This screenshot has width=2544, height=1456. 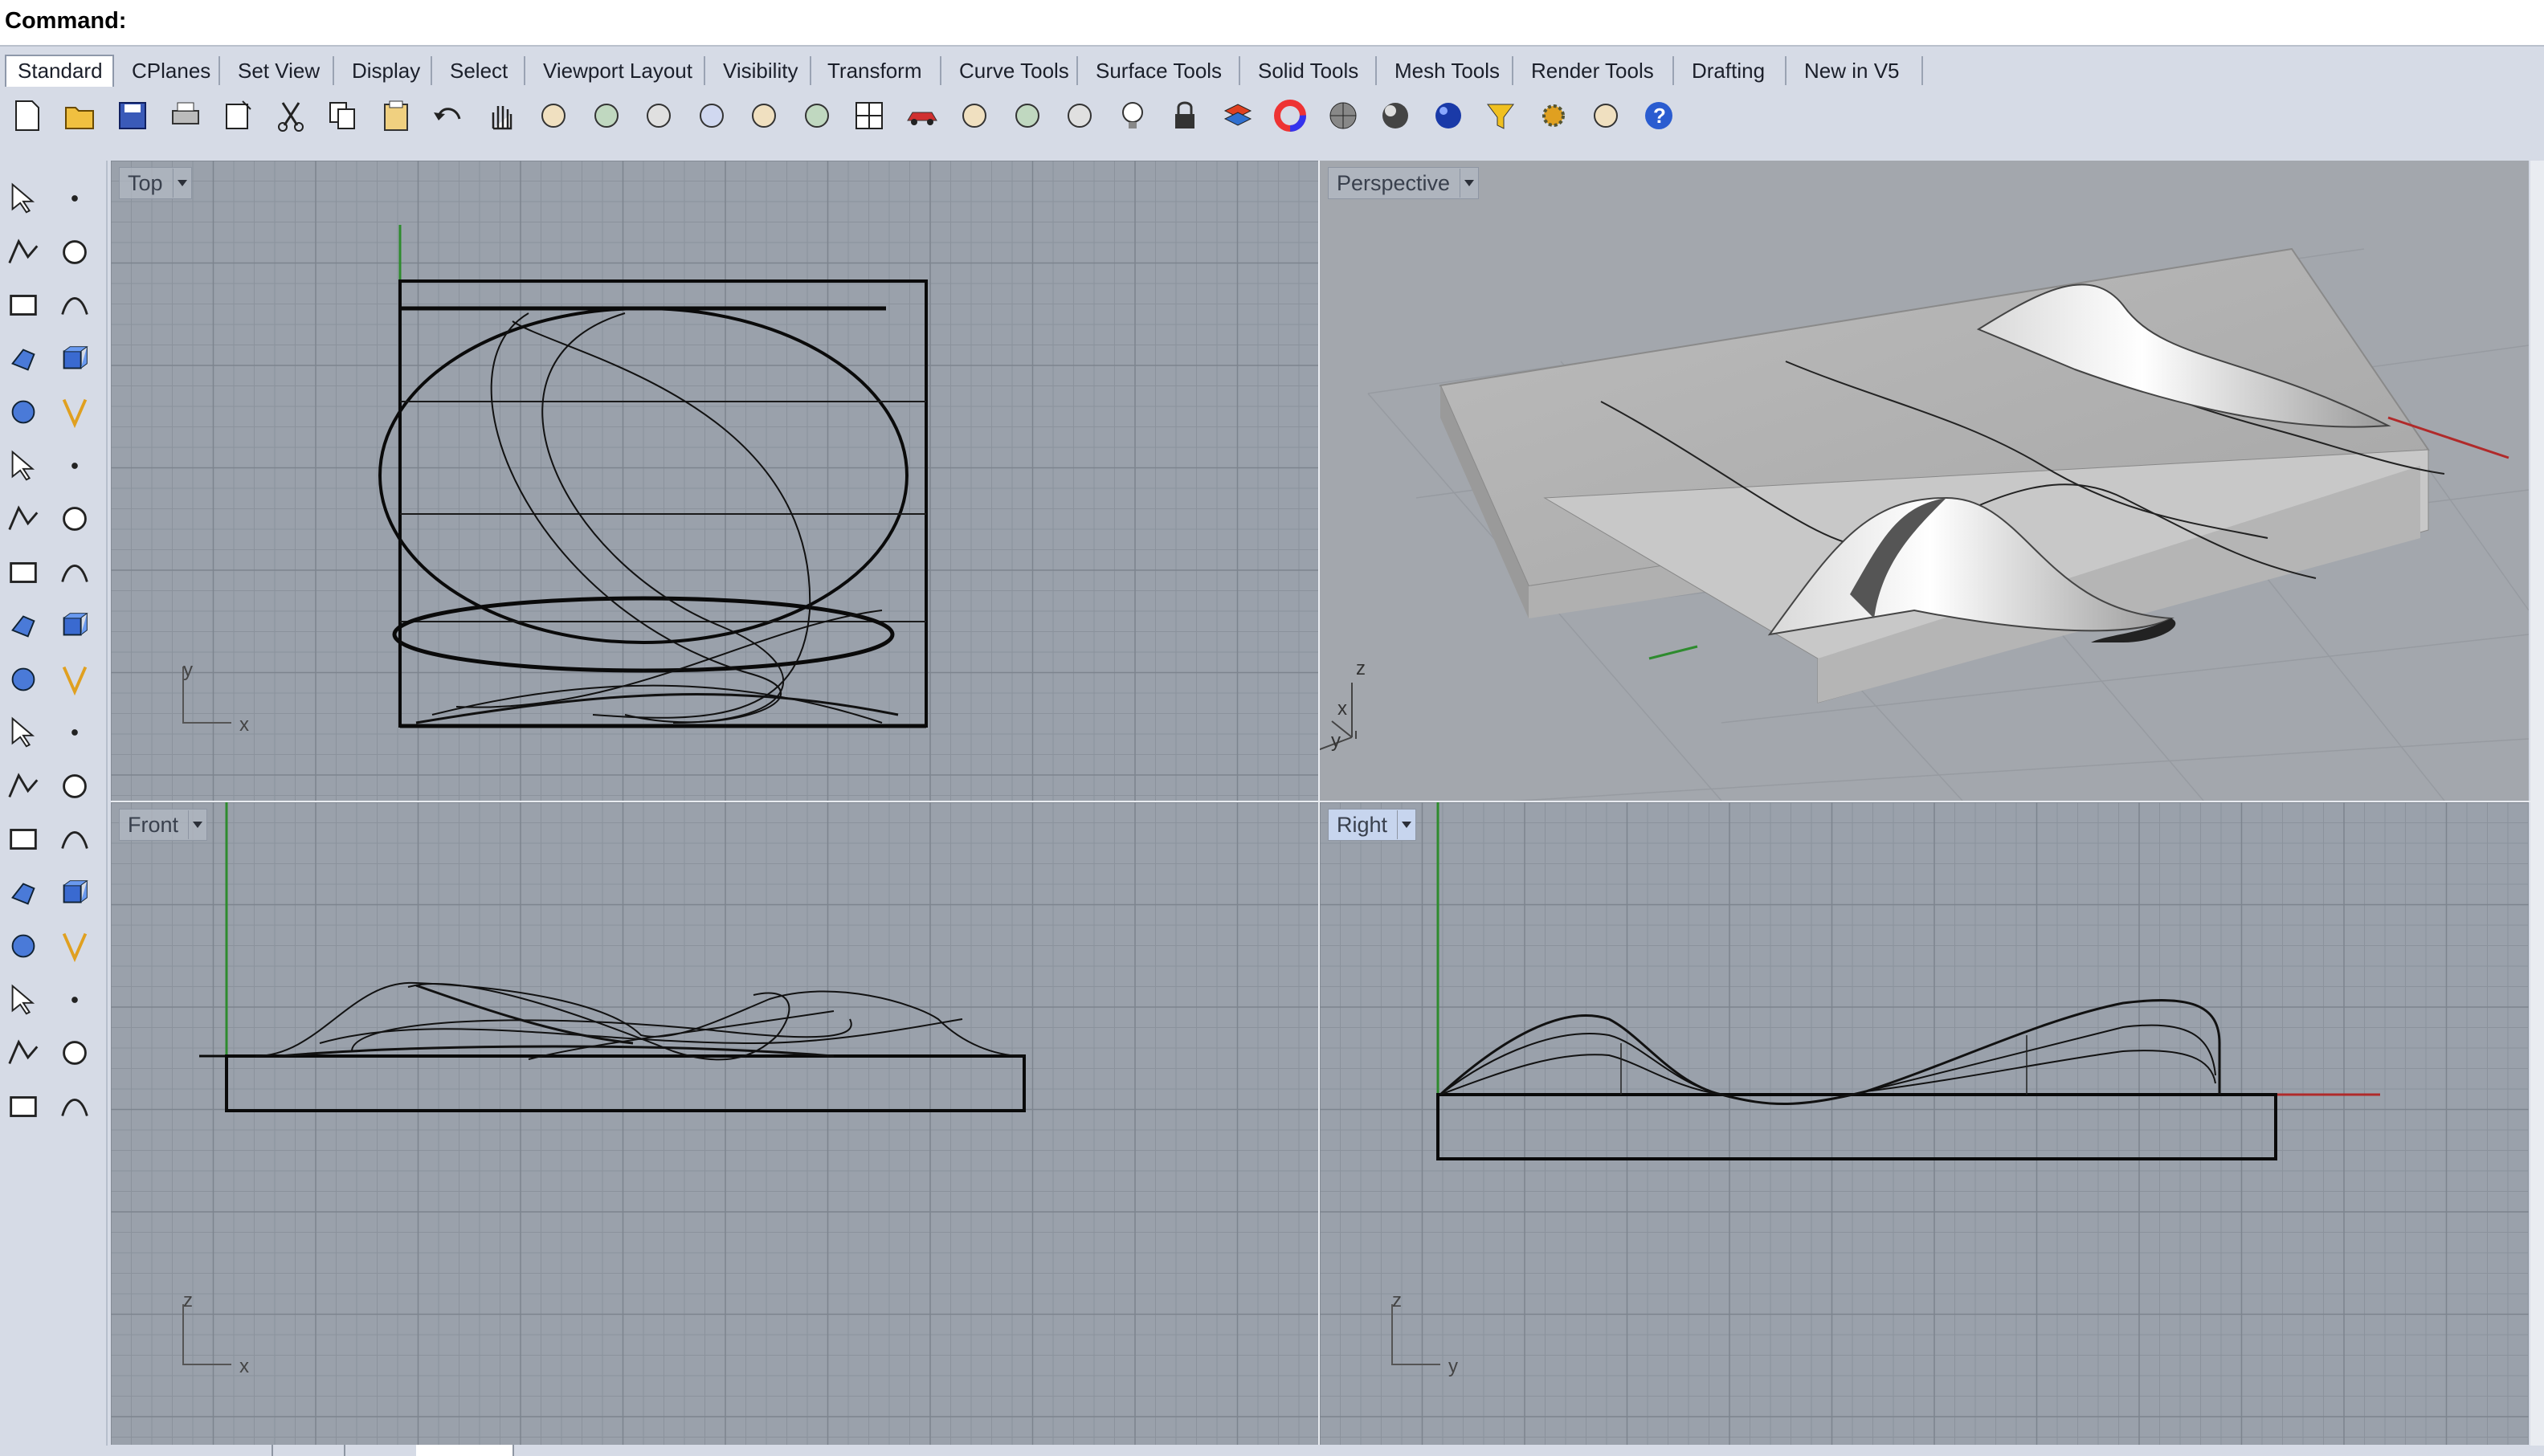 I want to click on viewport-title-right: Right, so click(x=1373, y=825).